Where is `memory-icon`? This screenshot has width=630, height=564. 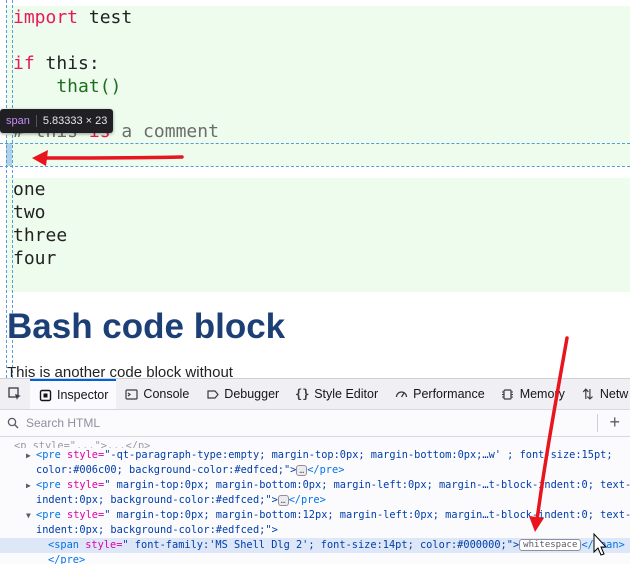 memory-icon is located at coordinates (508, 394).